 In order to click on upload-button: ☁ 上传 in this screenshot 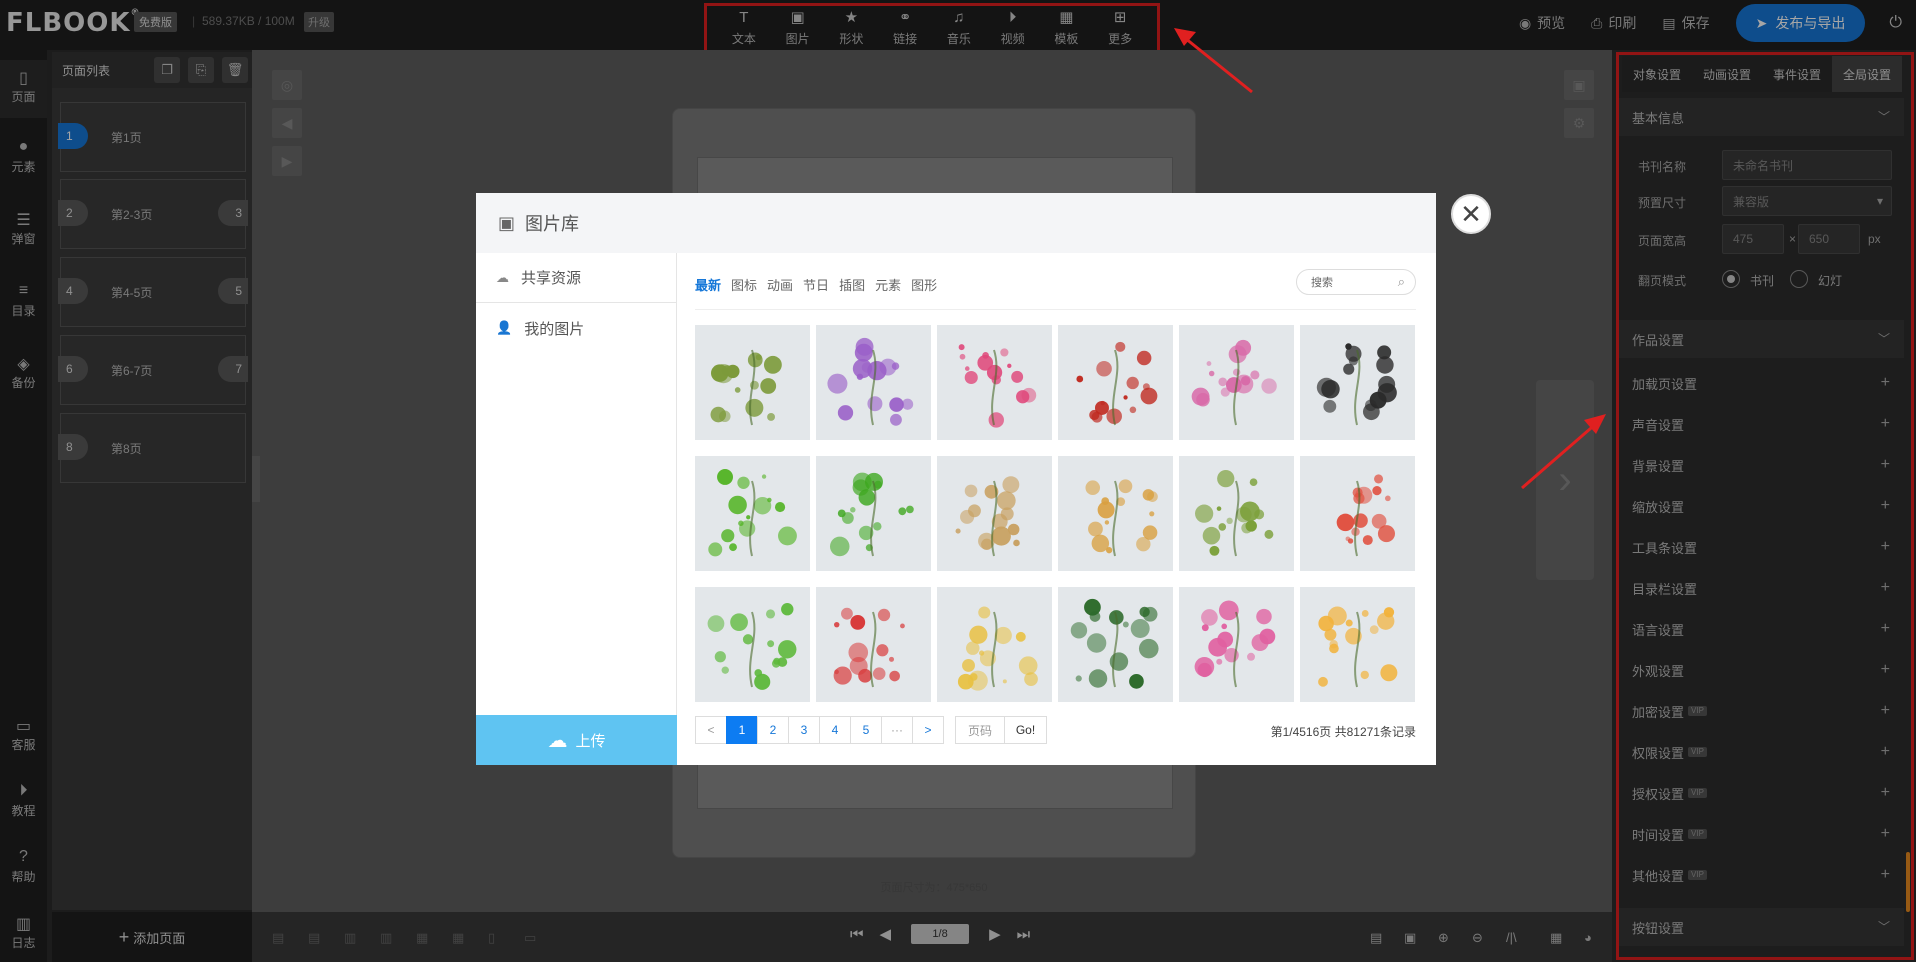, I will do `click(576, 740)`.